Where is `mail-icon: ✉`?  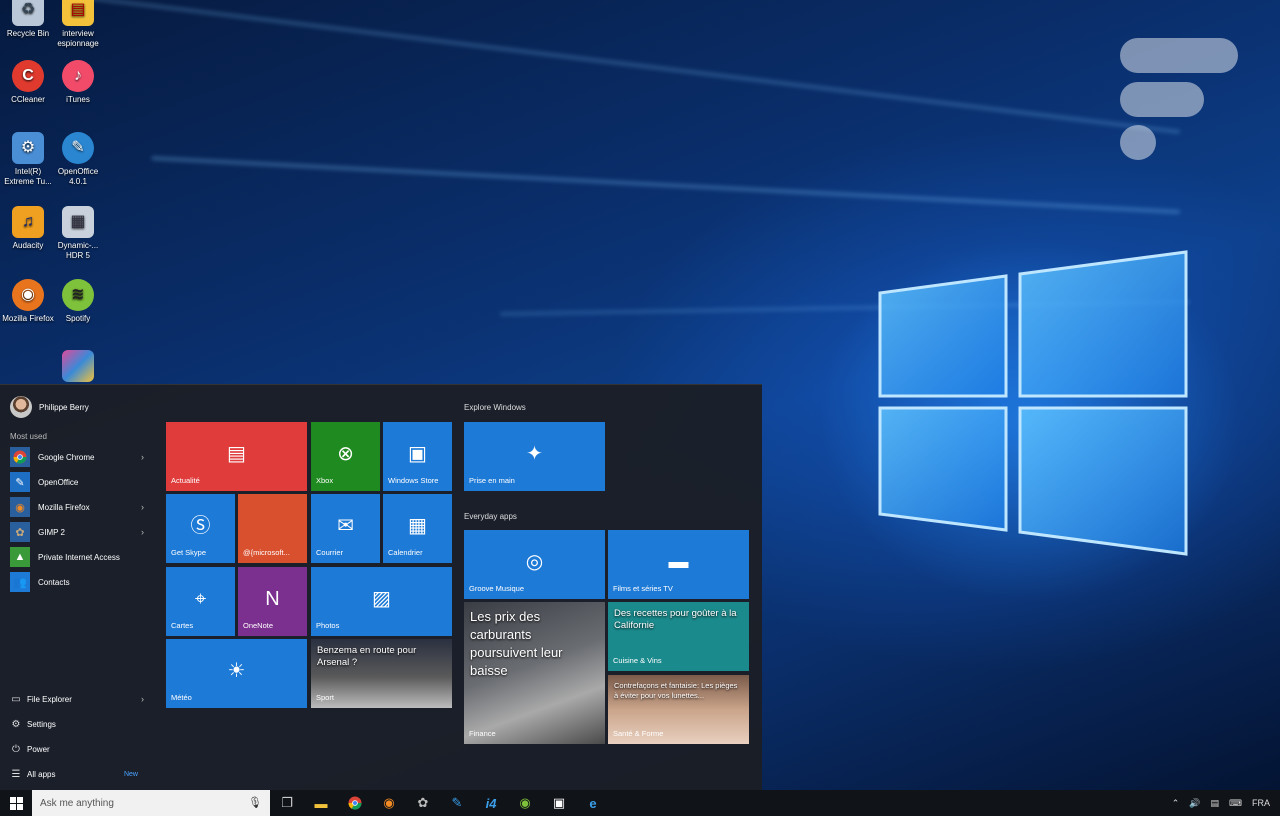 mail-icon: ✉ is located at coordinates (345, 525).